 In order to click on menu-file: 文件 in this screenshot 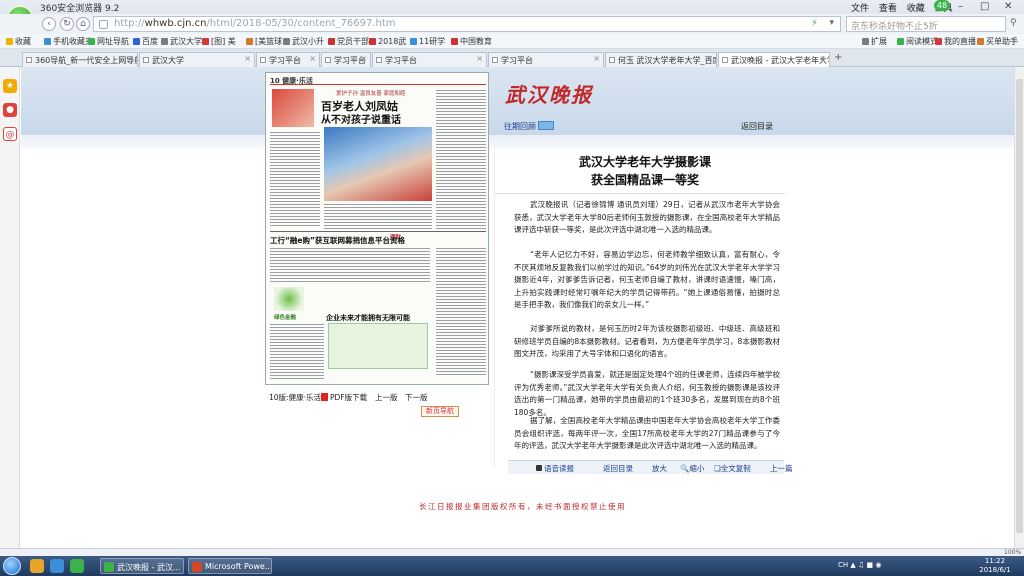, I will do `click(860, 9)`.